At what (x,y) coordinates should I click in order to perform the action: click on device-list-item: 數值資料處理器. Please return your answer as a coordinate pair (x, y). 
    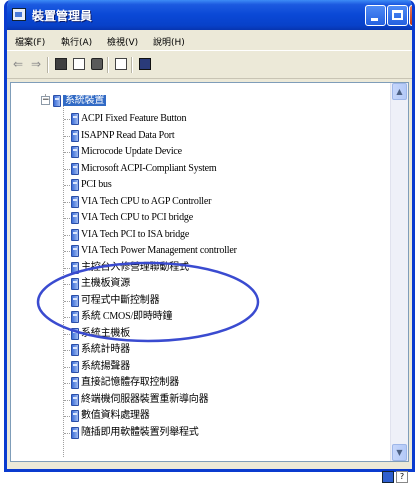
    Looking at the image, I should click on (115, 416).